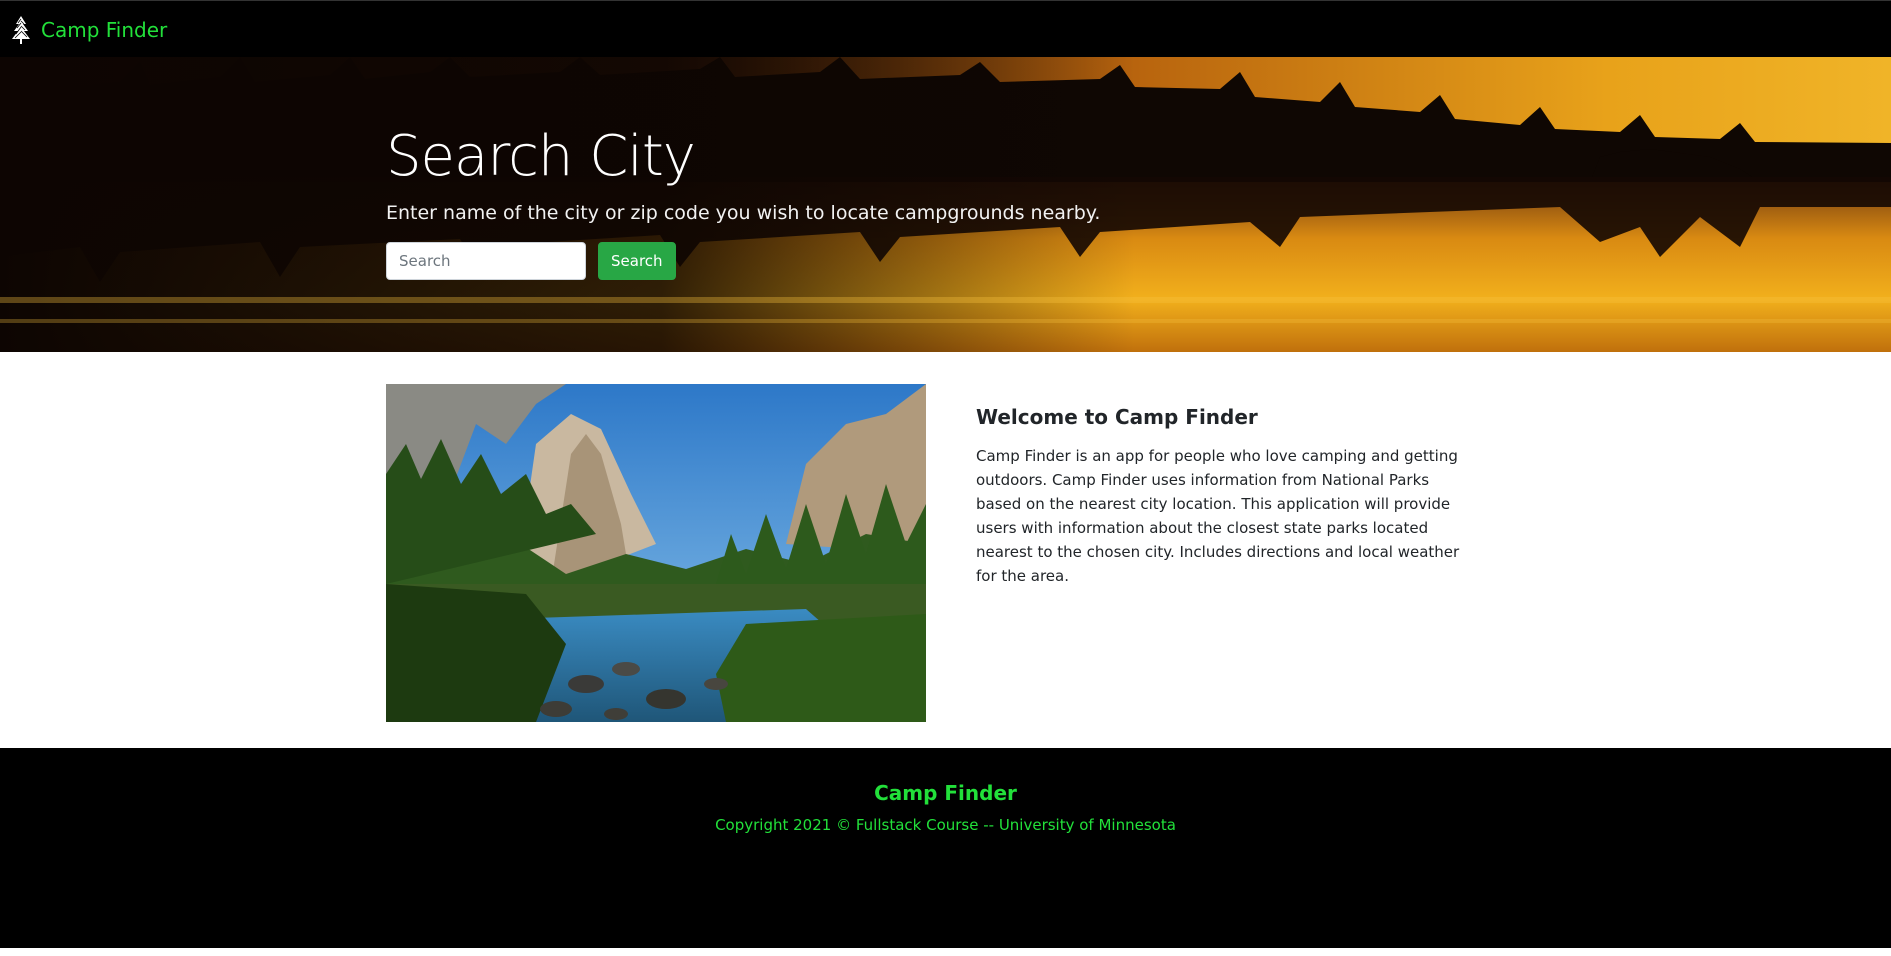 The height and width of the screenshot is (956, 1891). Describe the element at coordinates (541, 156) in the screenshot. I see `hero-title: Search City` at that location.